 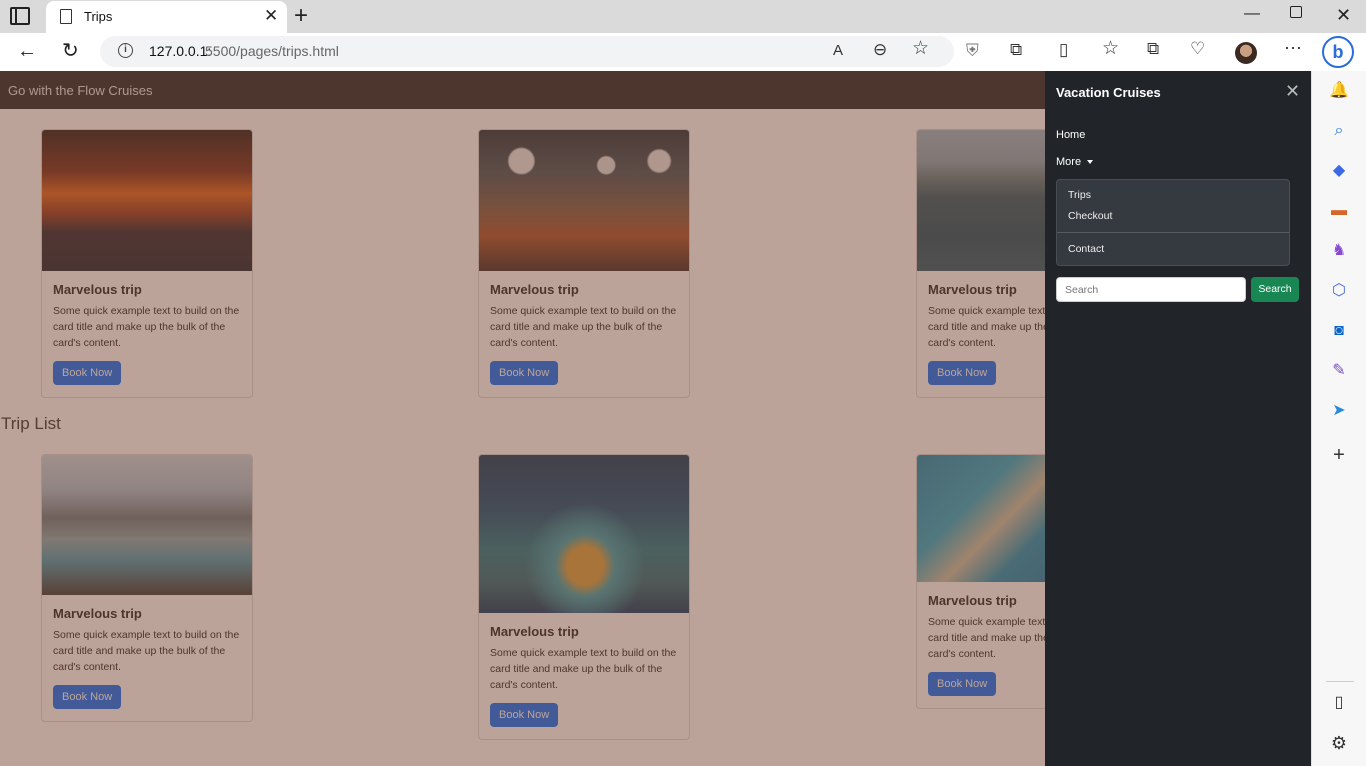 What do you see at coordinates (301, 16) in the screenshot?
I see `new-tab-icon: +` at bounding box center [301, 16].